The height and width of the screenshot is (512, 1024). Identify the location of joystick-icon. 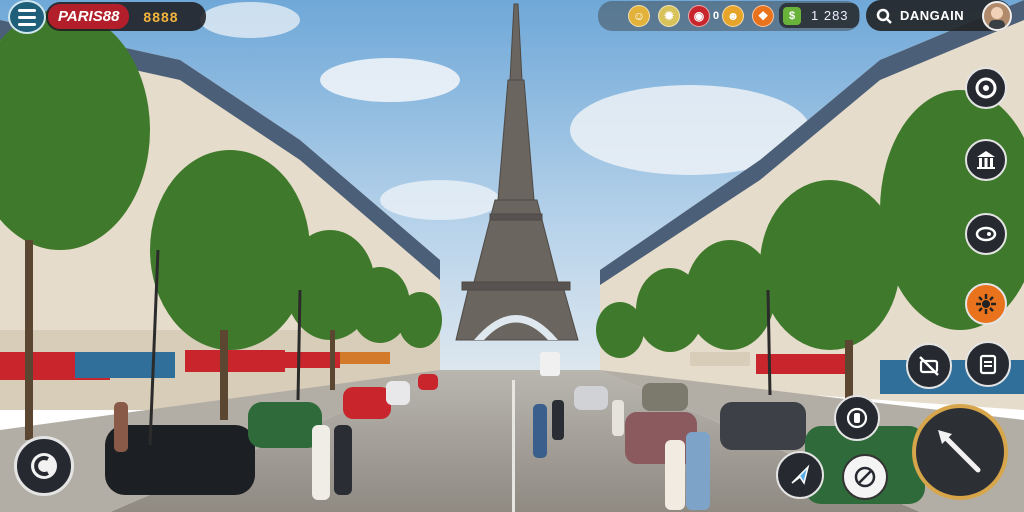
(44, 466).